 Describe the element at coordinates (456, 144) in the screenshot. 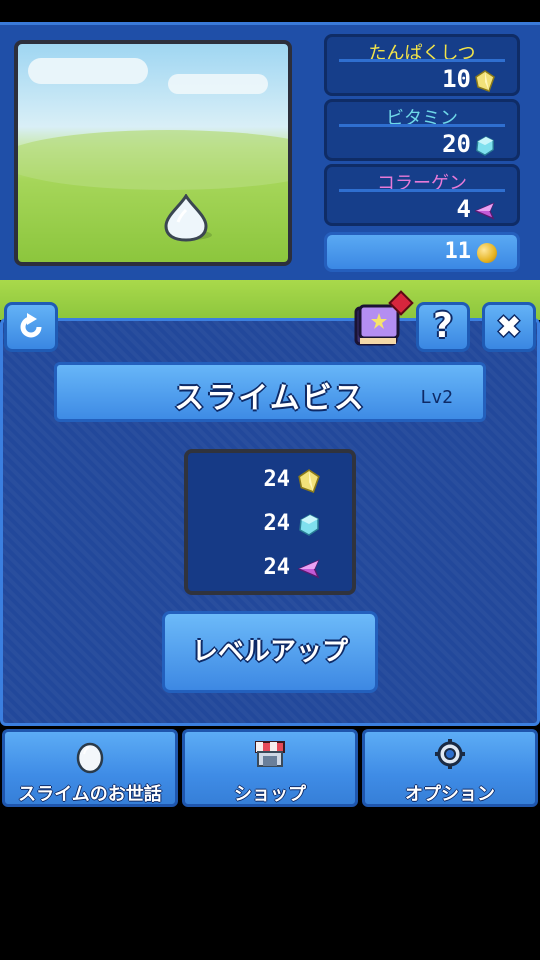

I see `stat-value: 20` at that location.